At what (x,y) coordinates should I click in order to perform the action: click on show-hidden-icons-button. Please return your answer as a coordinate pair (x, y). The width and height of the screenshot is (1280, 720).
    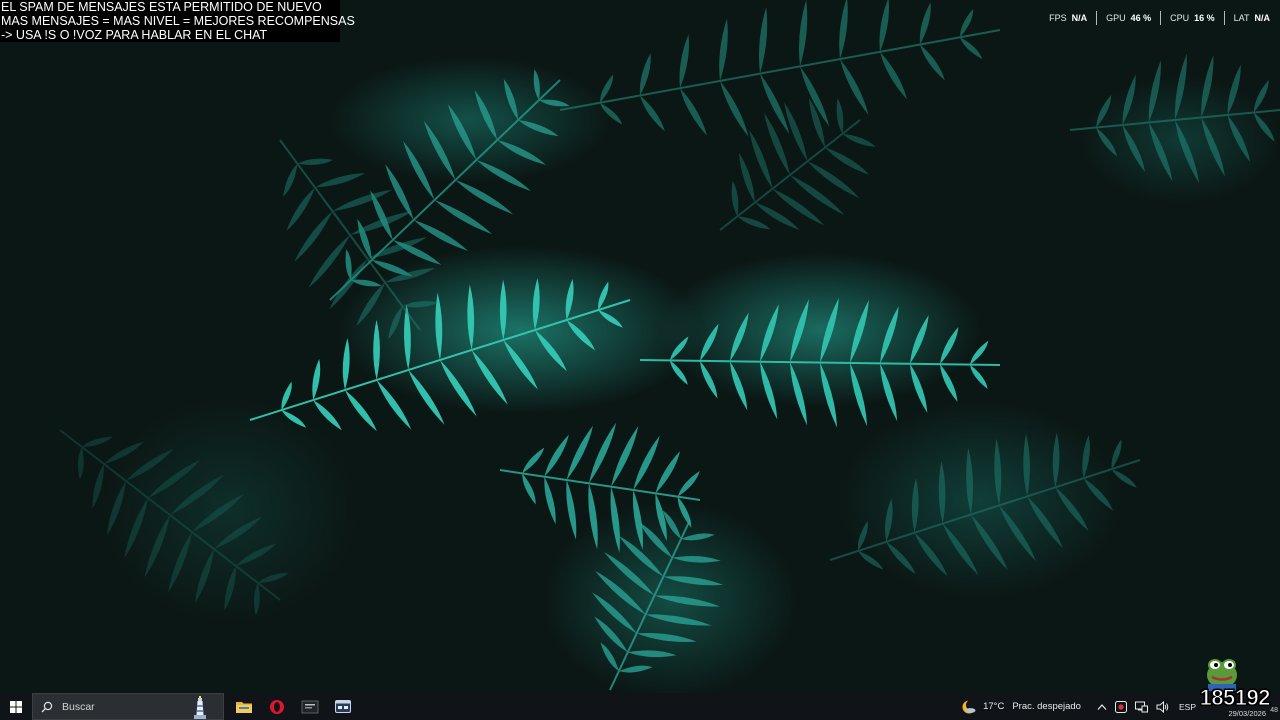
    Looking at the image, I should click on (1102, 707).